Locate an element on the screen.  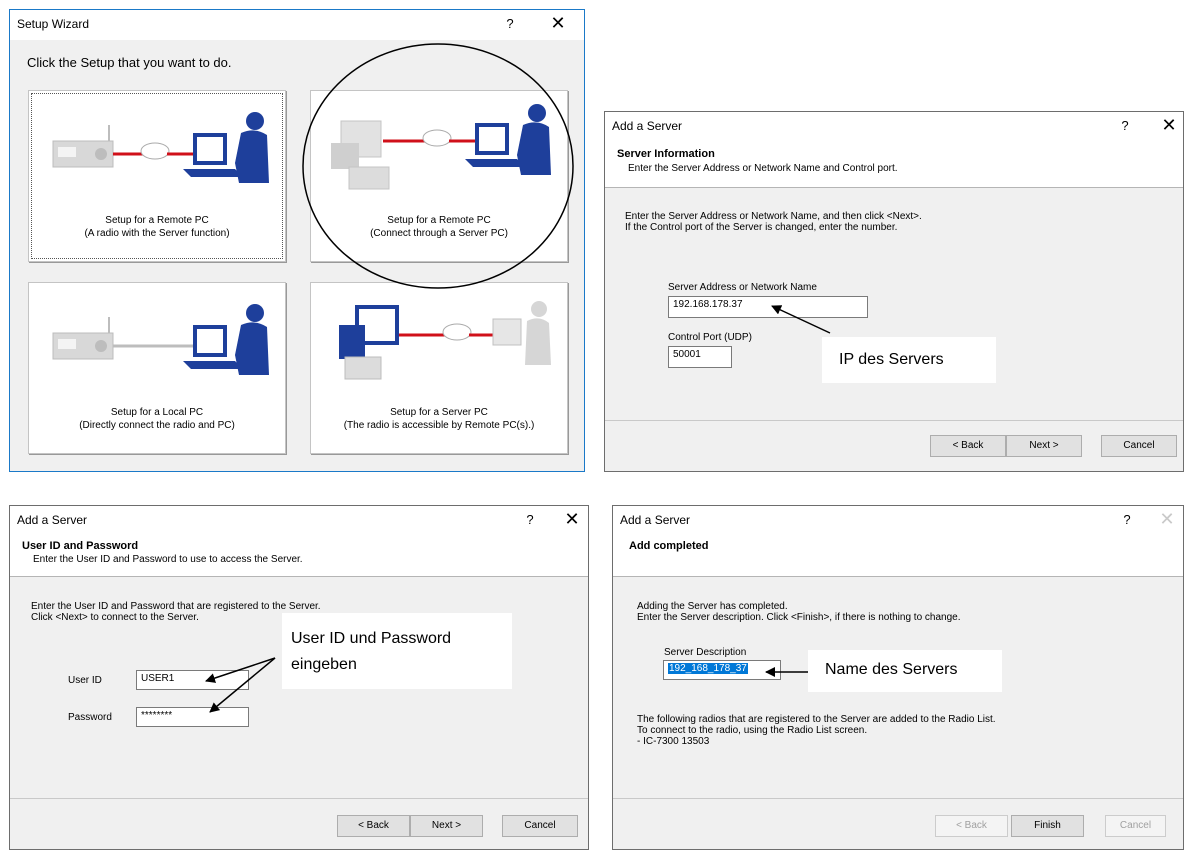
local-pc-illustration is located at coordinates (160, 339).